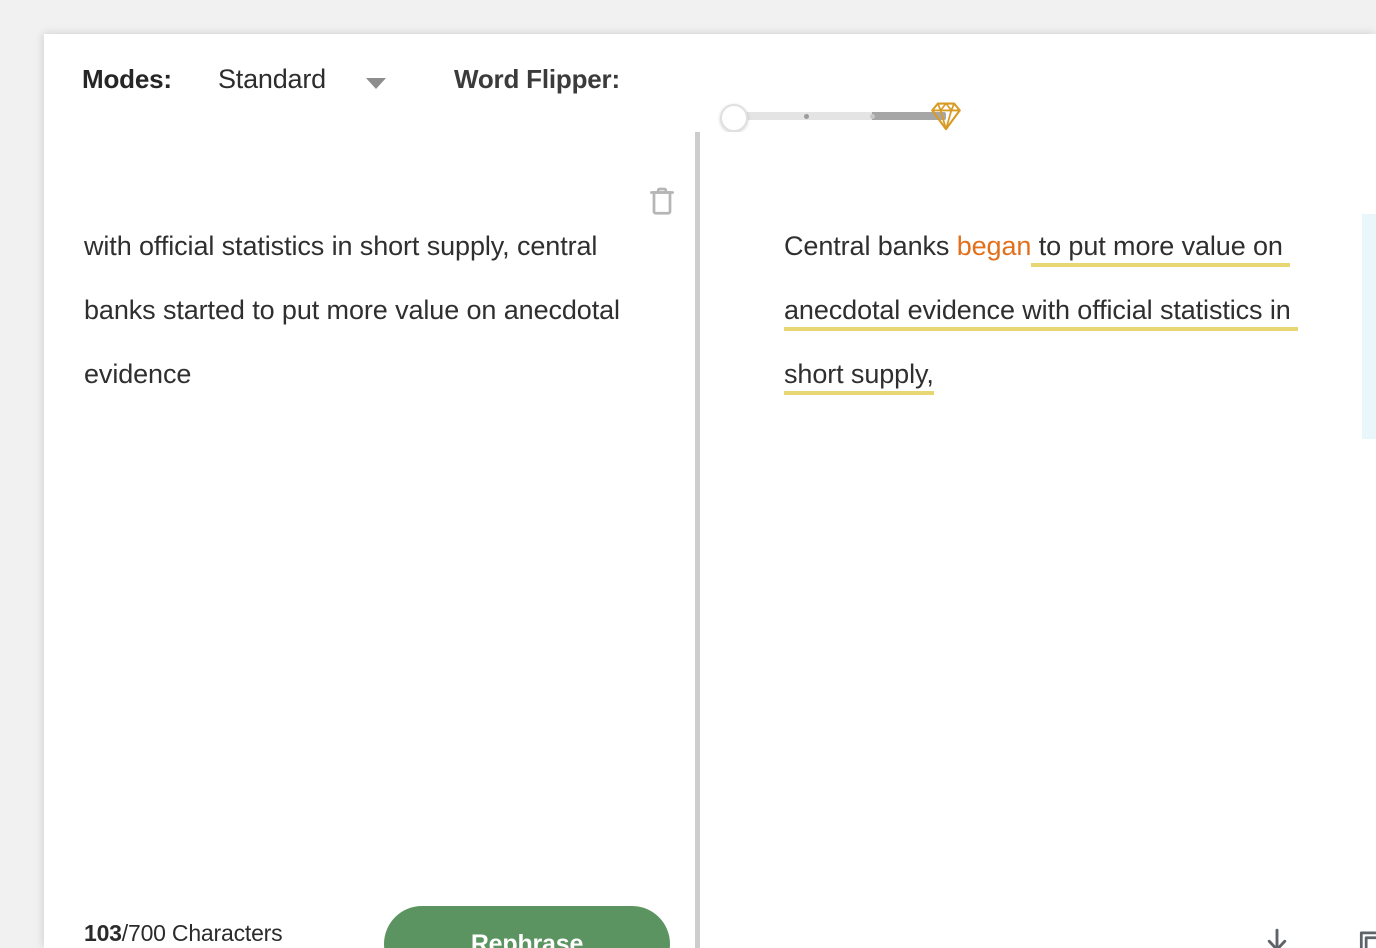 Image resolution: width=1376 pixels, height=948 pixels. Describe the element at coordinates (127, 79) in the screenshot. I see `modes-label: Modes:` at that location.